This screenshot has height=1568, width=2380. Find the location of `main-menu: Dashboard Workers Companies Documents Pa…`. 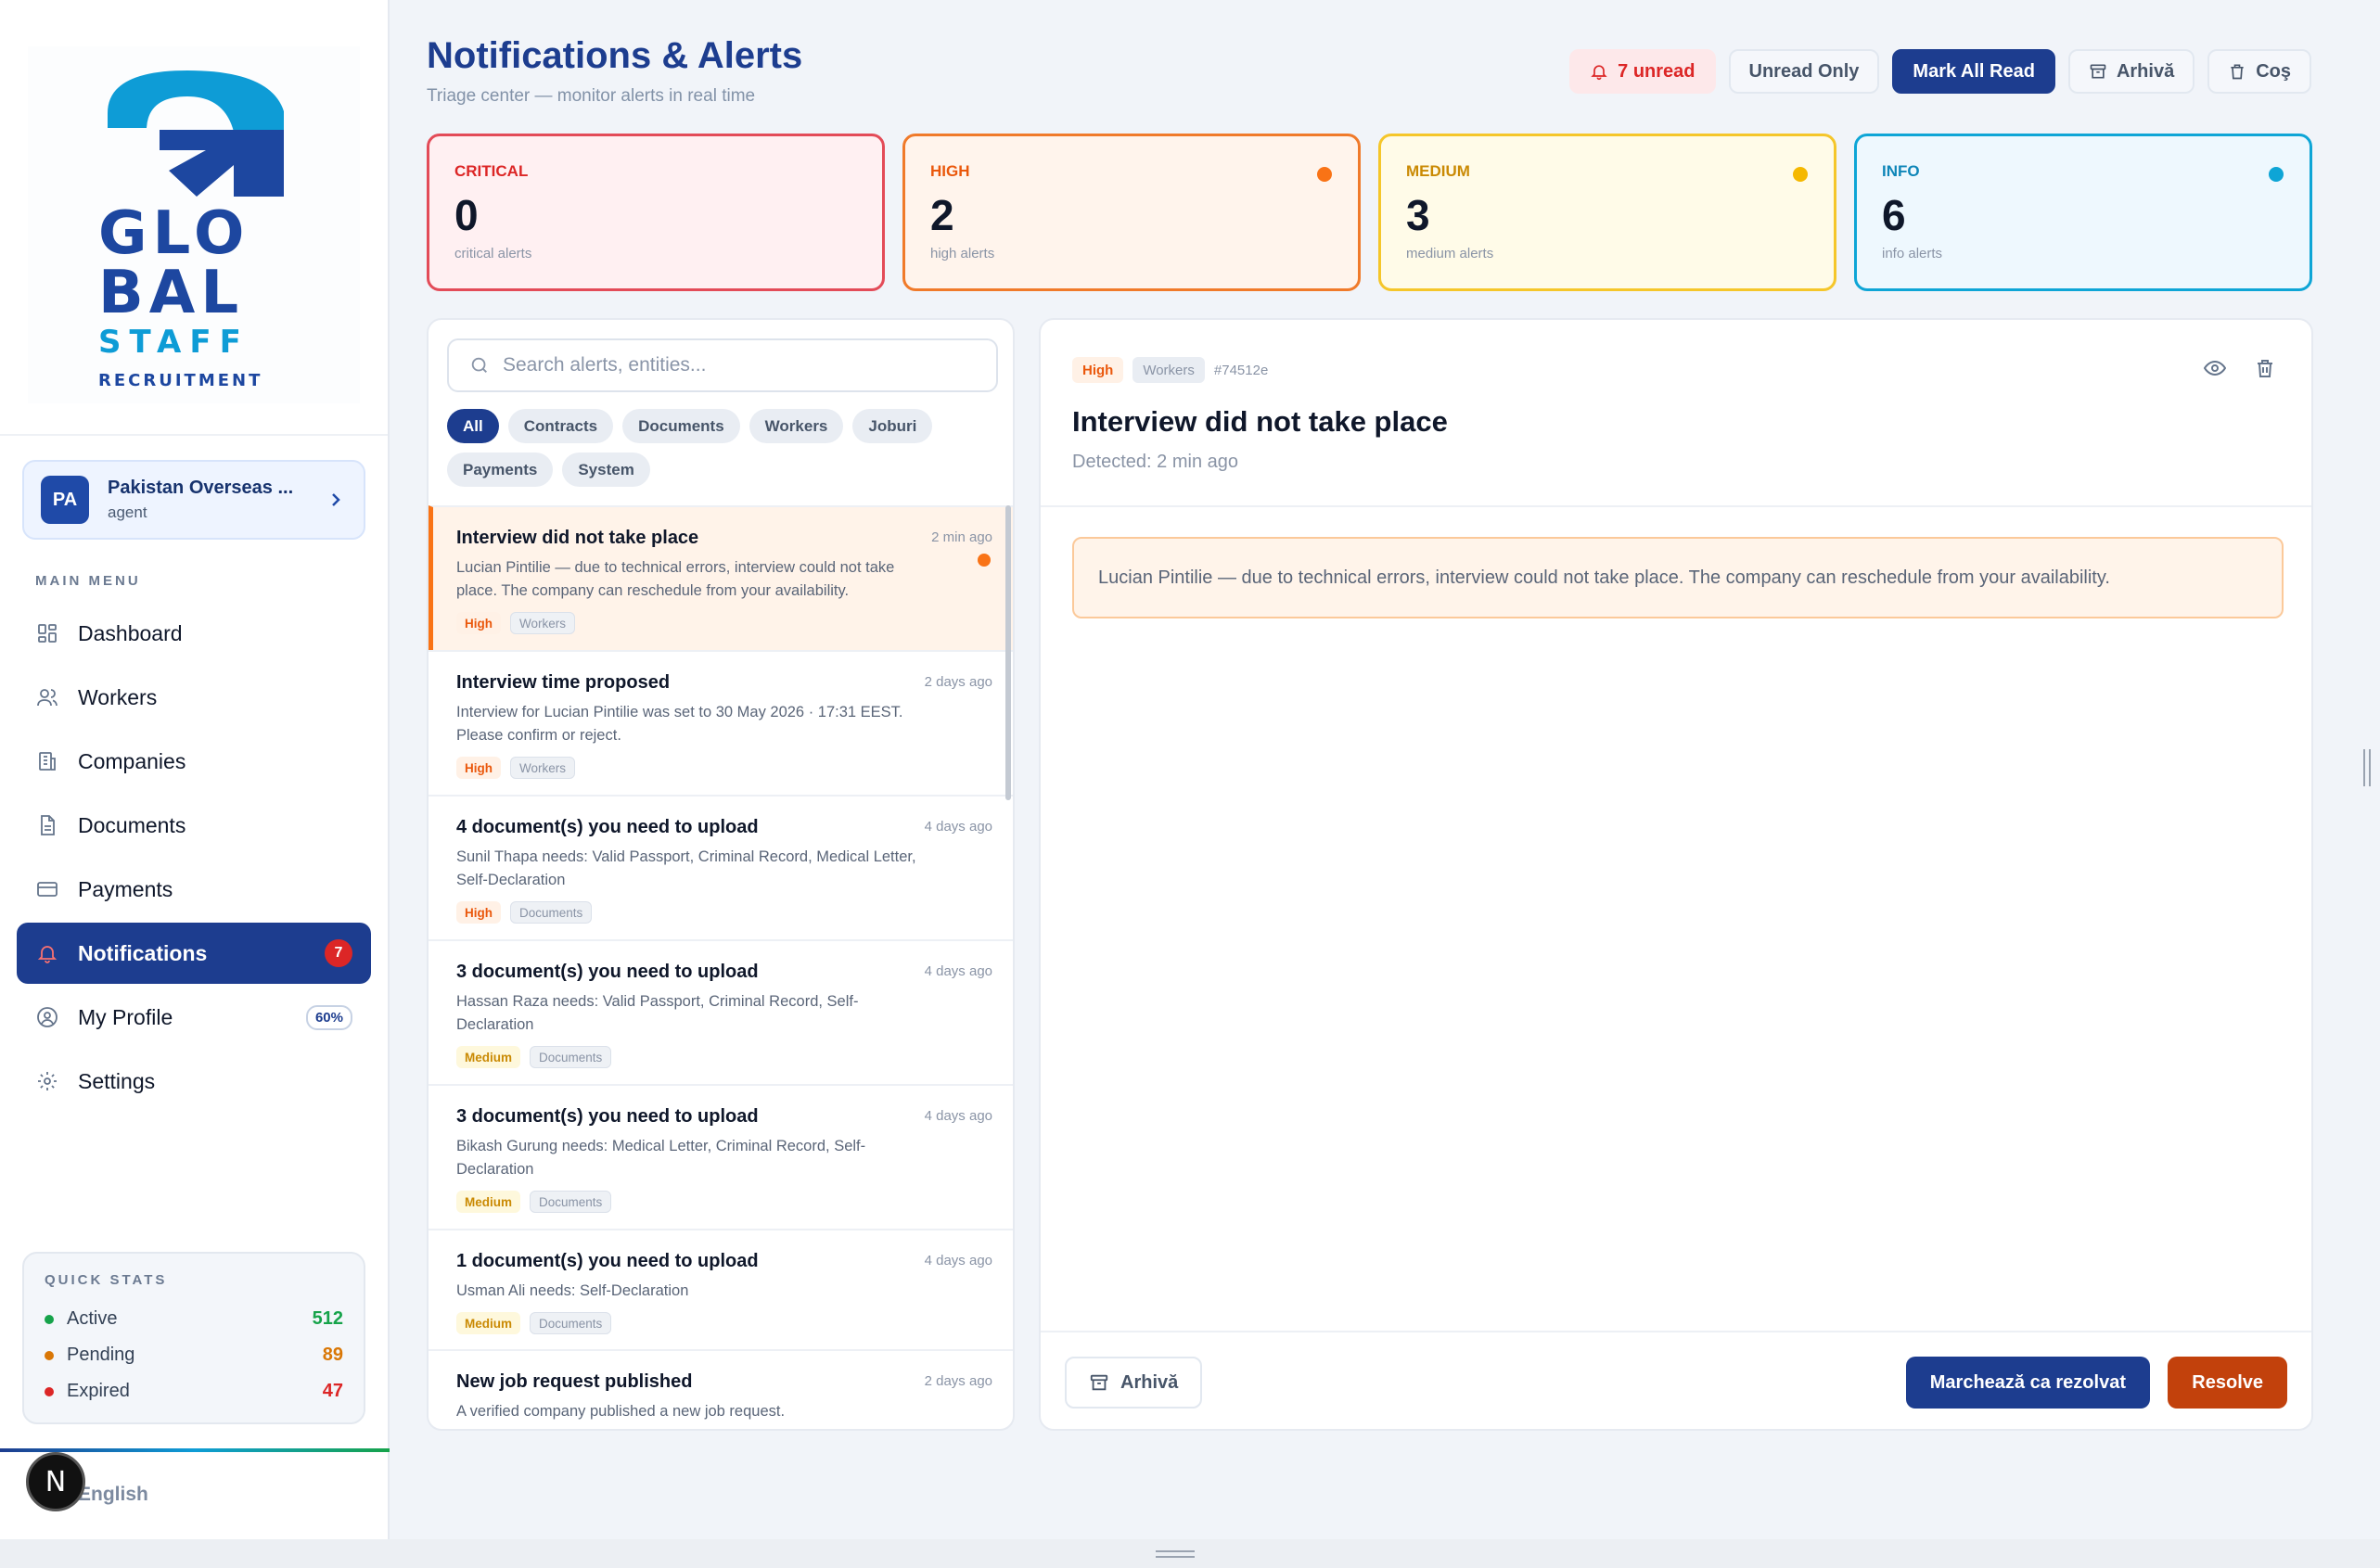

main-menu: Dashboard Workers Companies Documents Pa… is located at coordinates (194, 859).